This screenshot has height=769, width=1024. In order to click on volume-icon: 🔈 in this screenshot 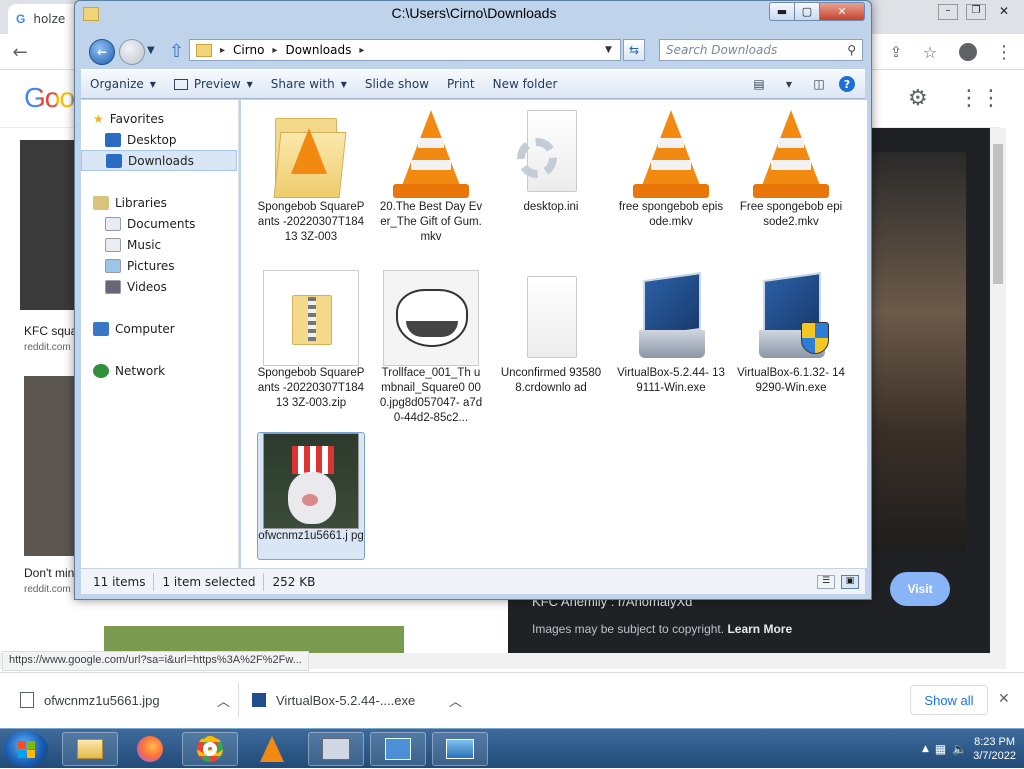, I will do `click(959, 749)`.